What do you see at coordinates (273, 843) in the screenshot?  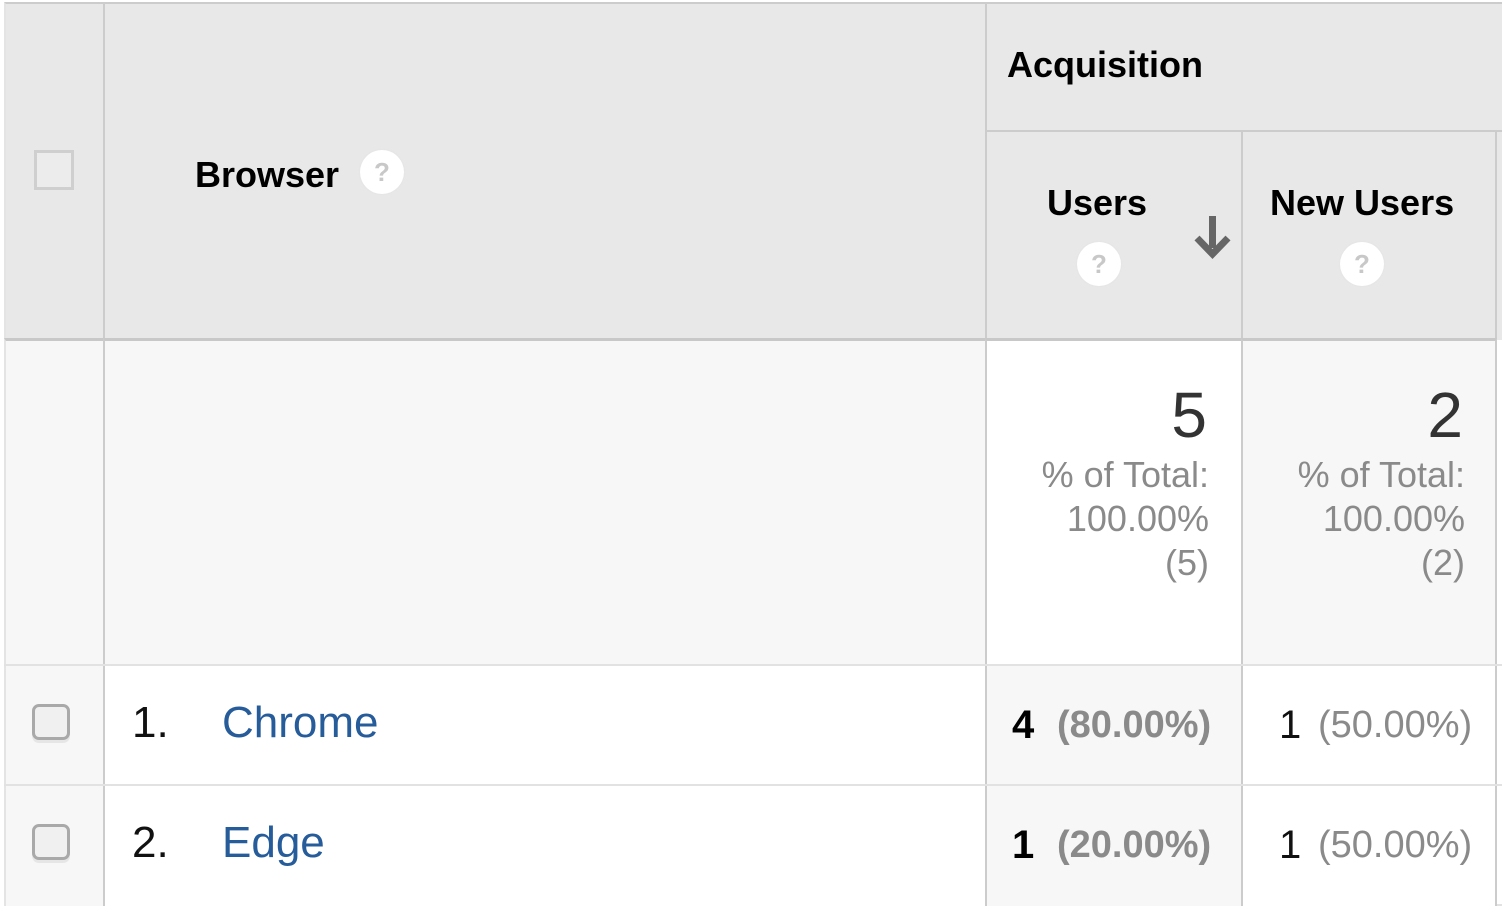 I see `browser-link: Edge` at bounding box center [273, 843].